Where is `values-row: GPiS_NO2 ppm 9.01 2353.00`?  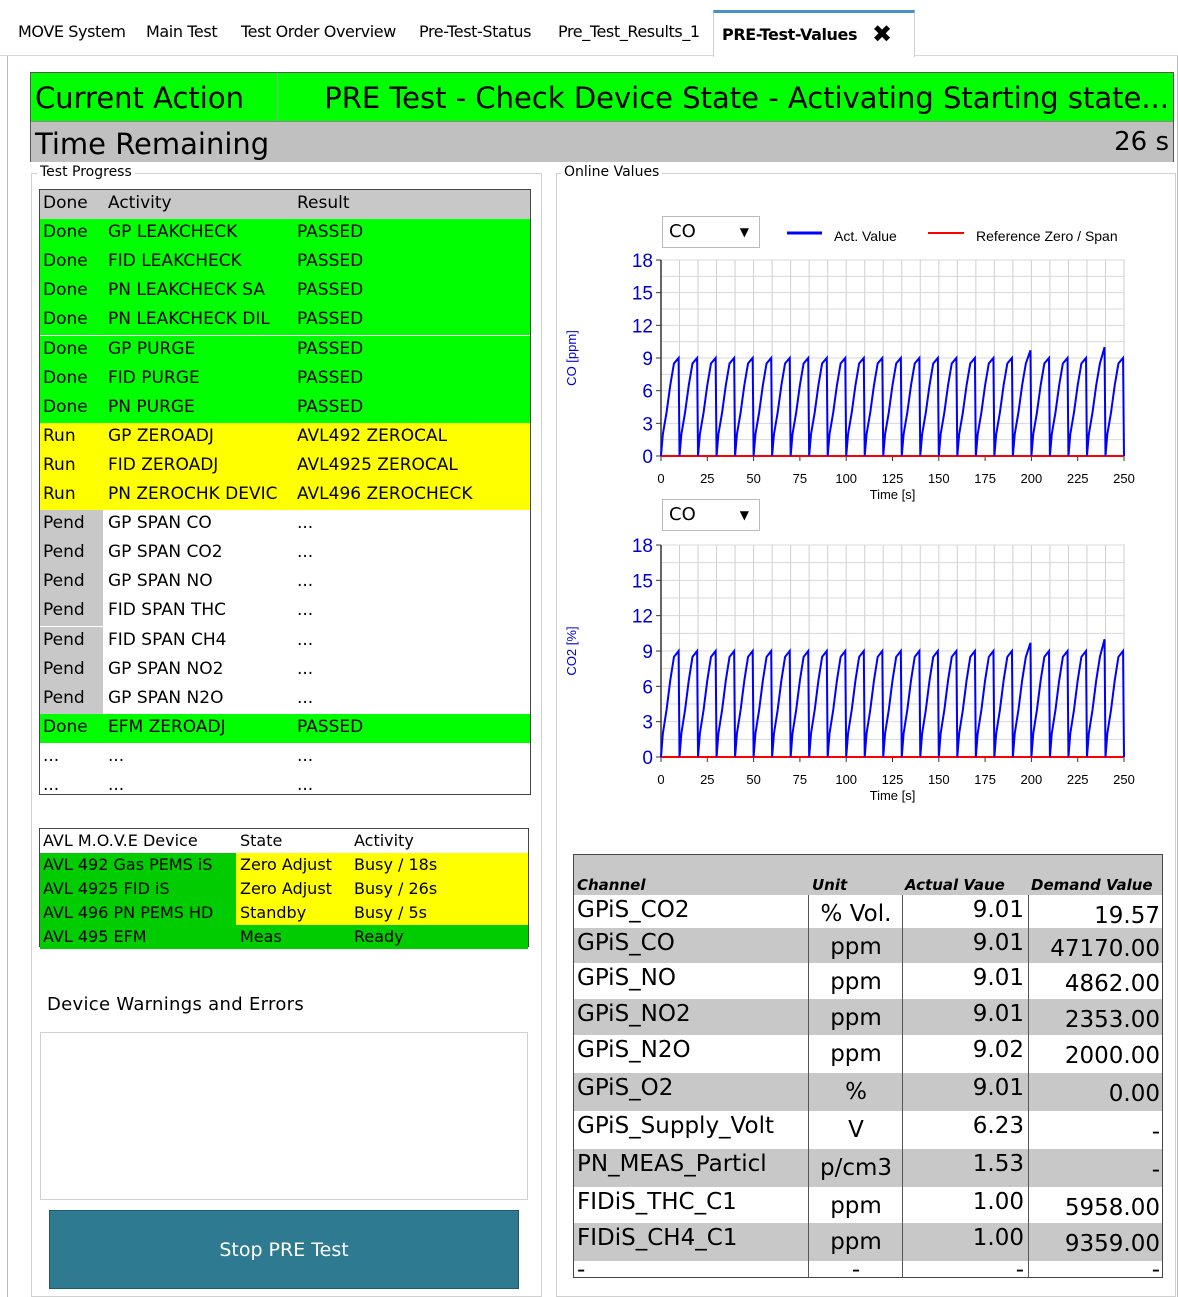 values-row: GPiS_NO2 ppm 9.01 2353.00 is located at coordinates (868, 1017).